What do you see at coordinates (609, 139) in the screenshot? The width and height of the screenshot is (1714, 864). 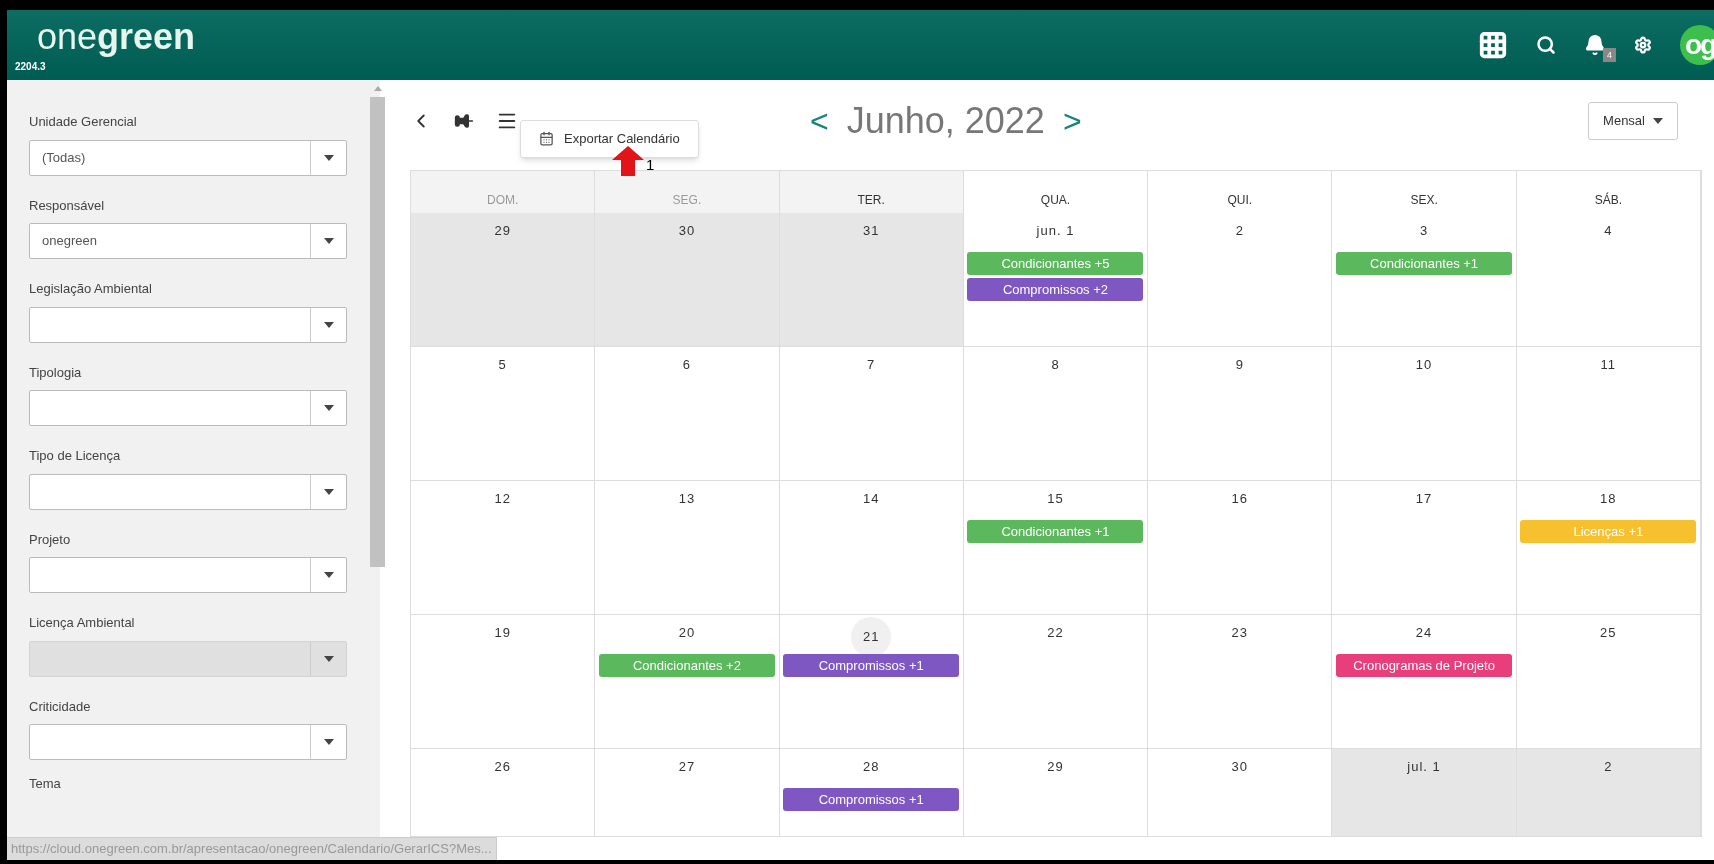 I see `menu-item: Exportar Calendário` at bounding box center [609, 139].